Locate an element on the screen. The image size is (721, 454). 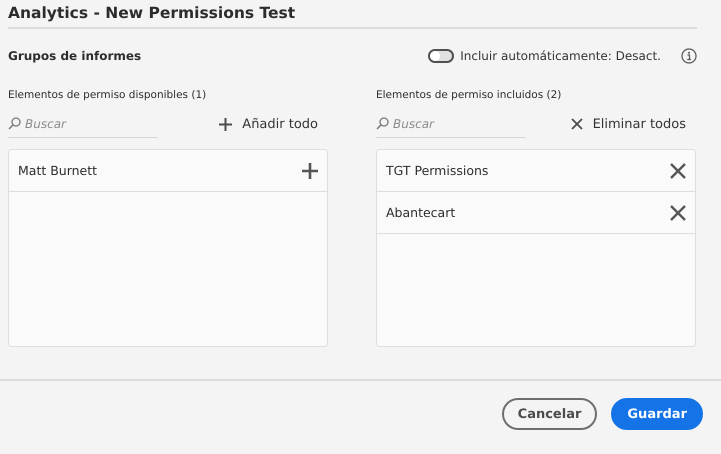
window-title: Analytics - New Permissions Test is located at coordinates (352, 14).